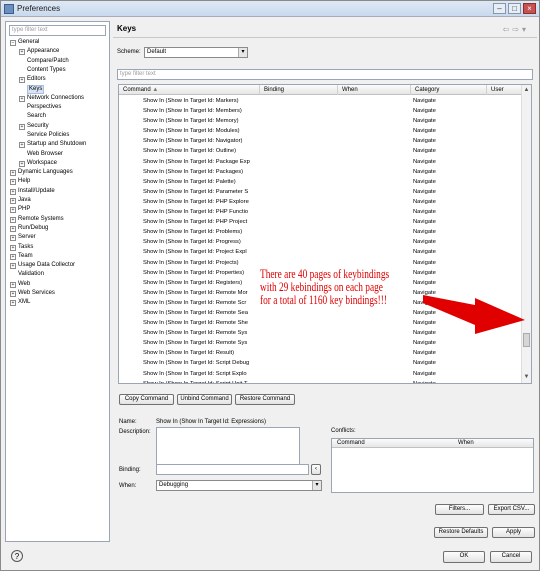  Describe the element at coordinates (58, 200) in the screenshot. I see `tree-item: + Java` at that location.